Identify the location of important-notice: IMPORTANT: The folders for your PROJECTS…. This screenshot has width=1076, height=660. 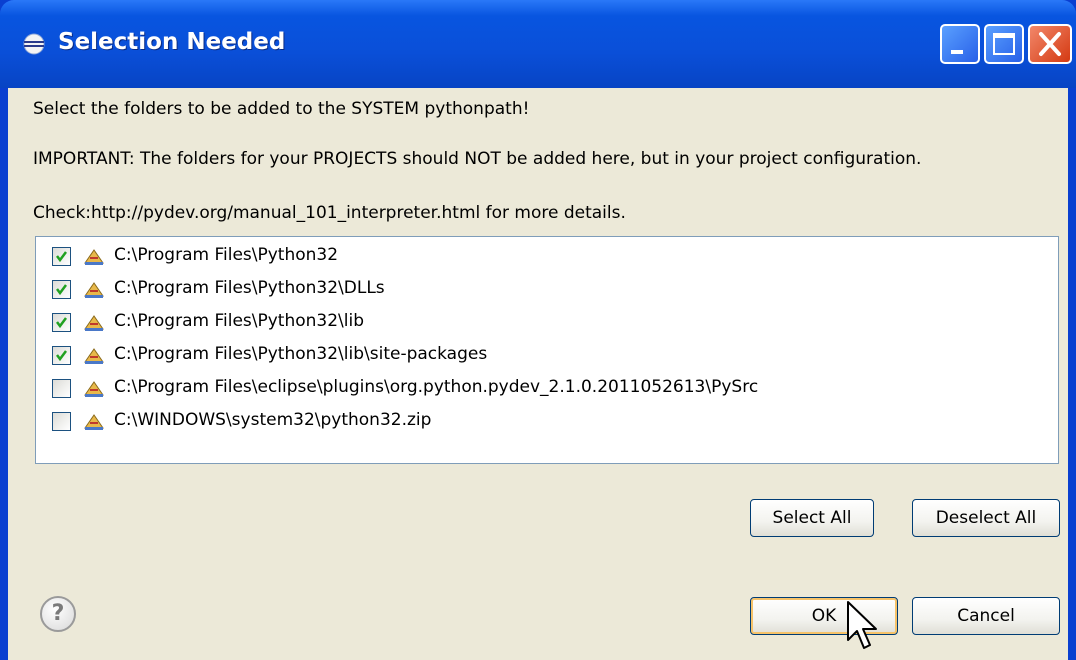
(477, 159).